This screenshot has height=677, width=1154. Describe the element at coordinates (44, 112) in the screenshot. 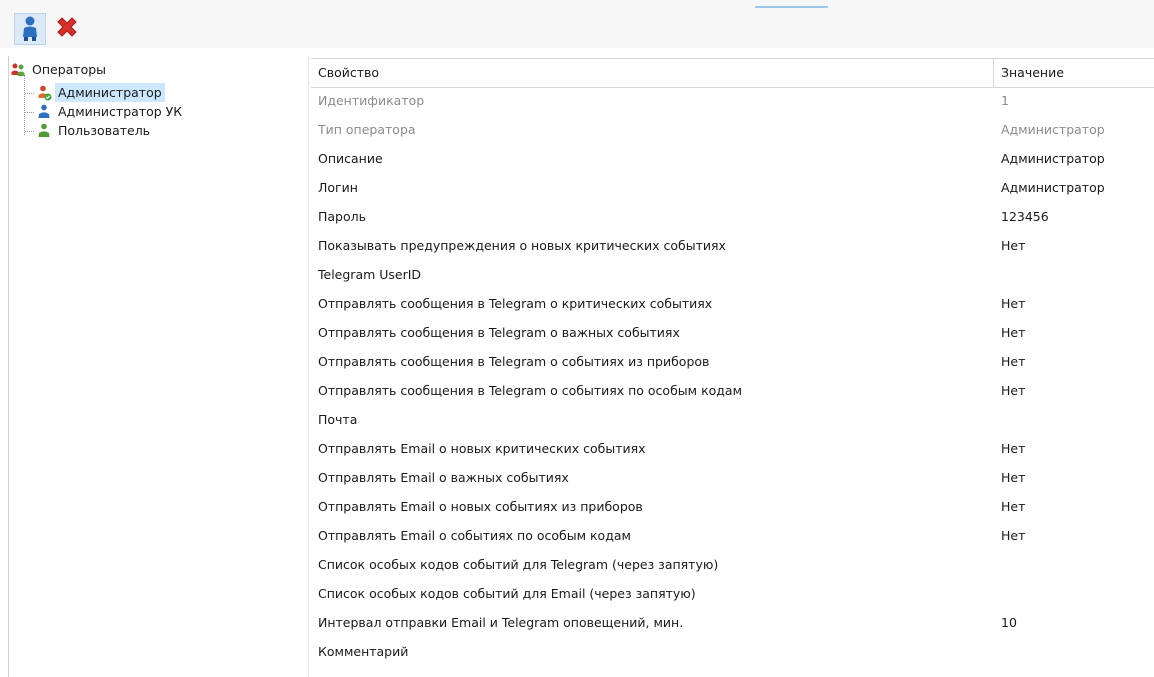

I see `operator-blue-icon` at that location.